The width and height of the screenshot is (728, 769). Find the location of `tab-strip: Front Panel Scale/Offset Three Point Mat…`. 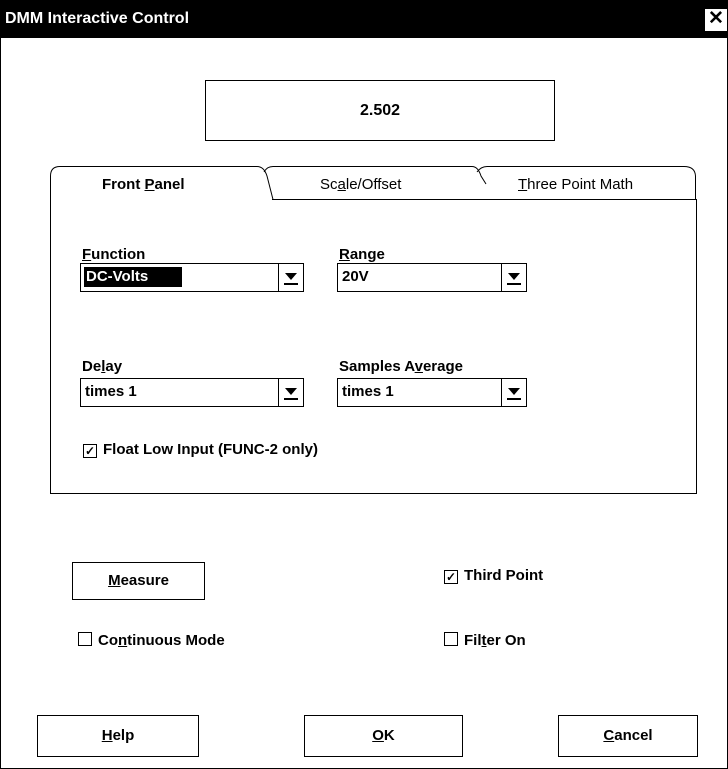

tab-strip: Front Panel Scale/Offset Three Point Mat… is located at coordinates (373, 183).